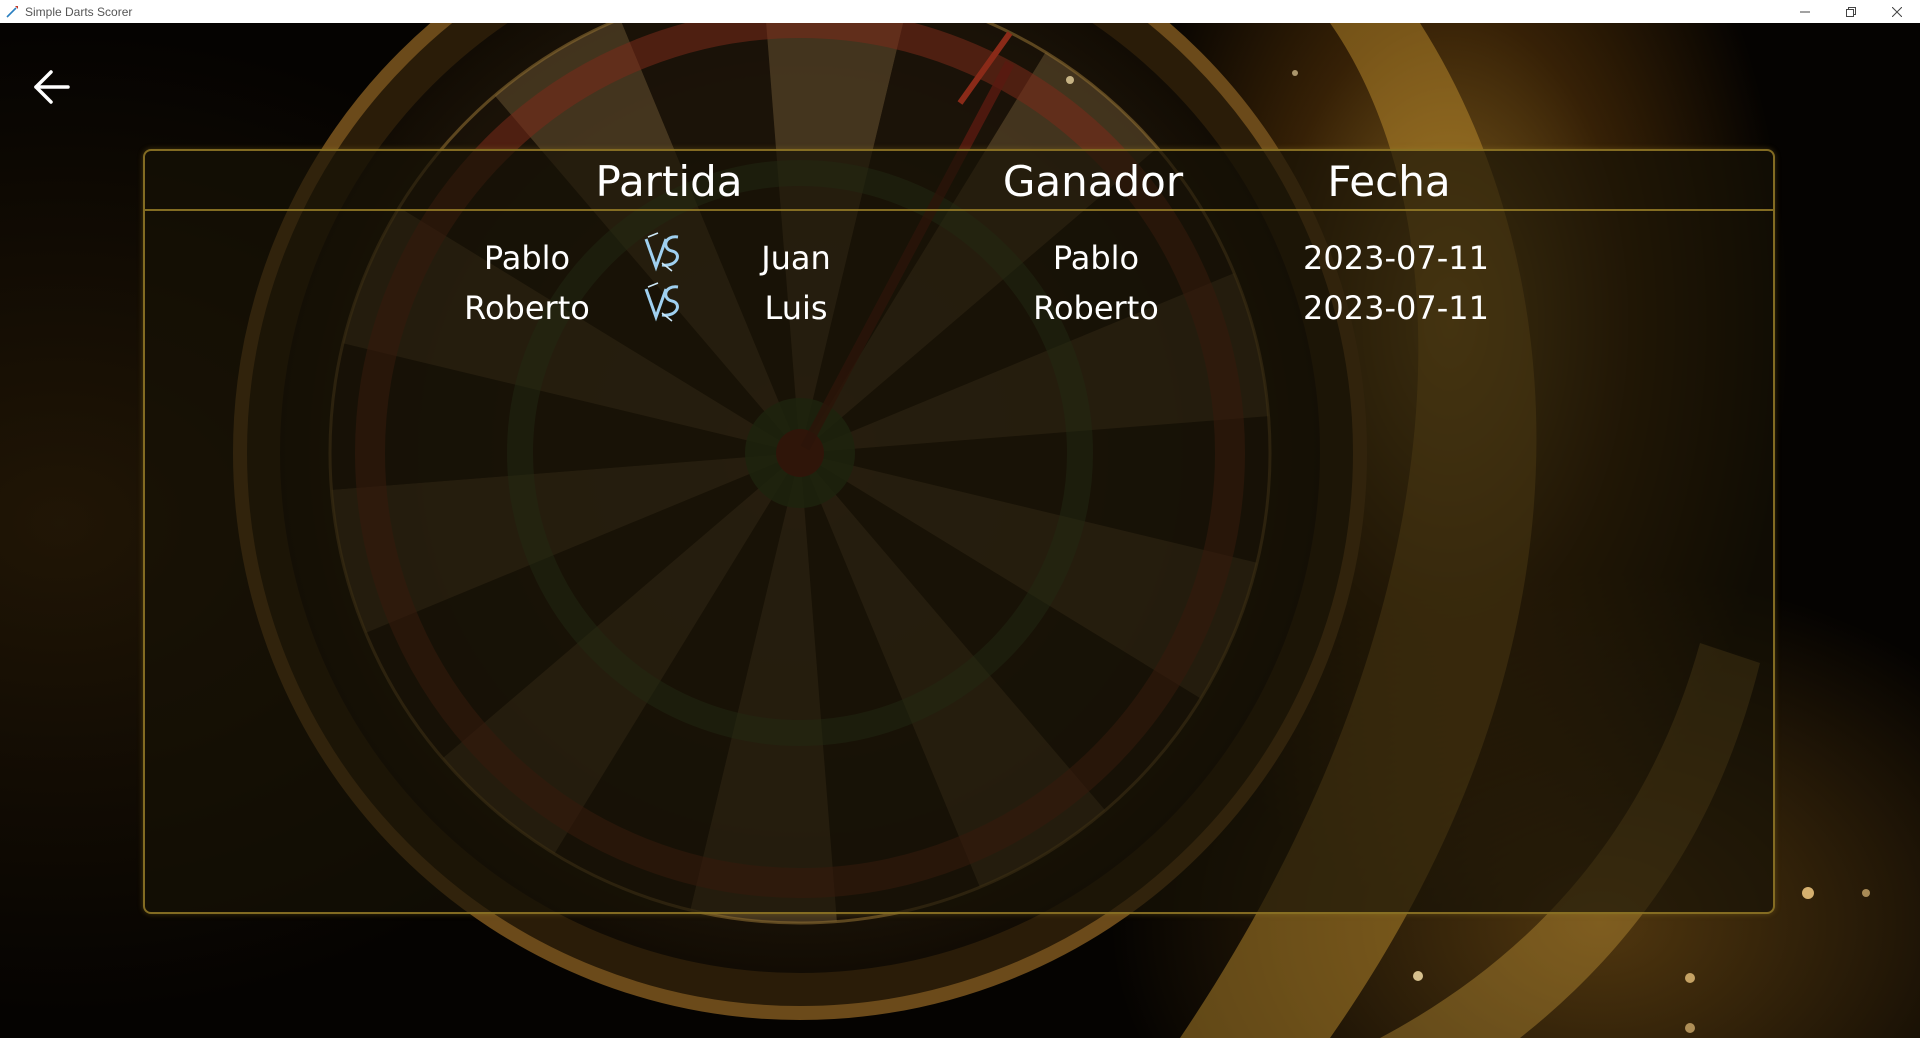  I want to click on restore-button, so click(1851, 11).